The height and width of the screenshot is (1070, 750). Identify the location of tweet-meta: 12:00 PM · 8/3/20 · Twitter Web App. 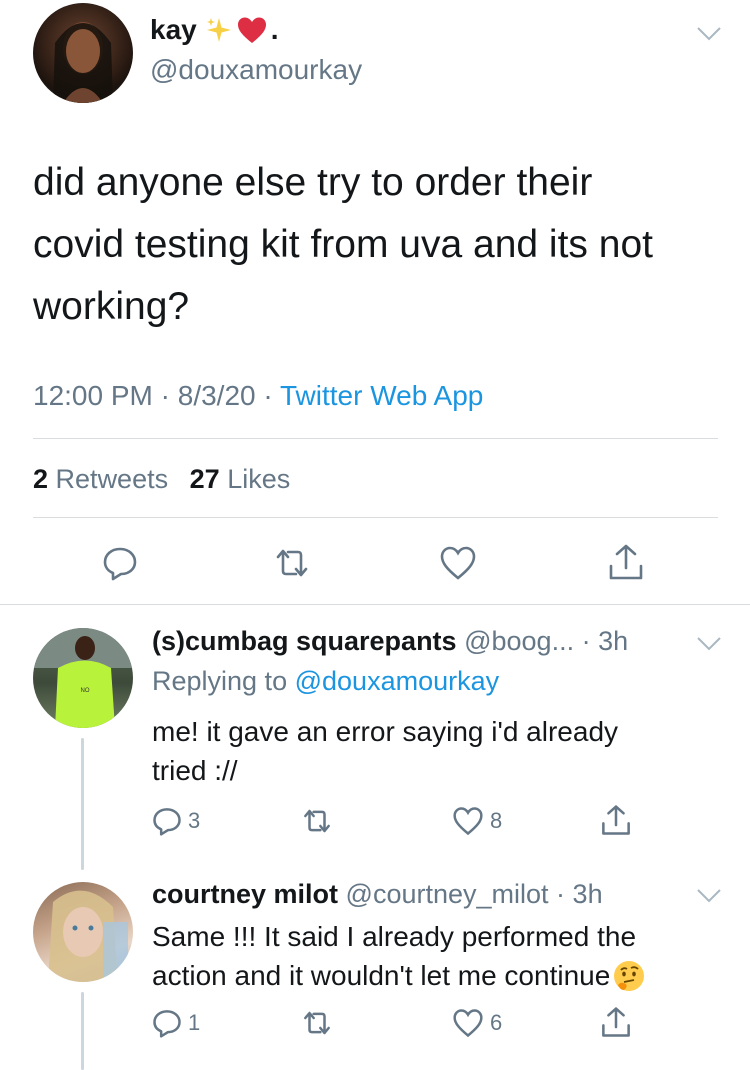
(258, 395).